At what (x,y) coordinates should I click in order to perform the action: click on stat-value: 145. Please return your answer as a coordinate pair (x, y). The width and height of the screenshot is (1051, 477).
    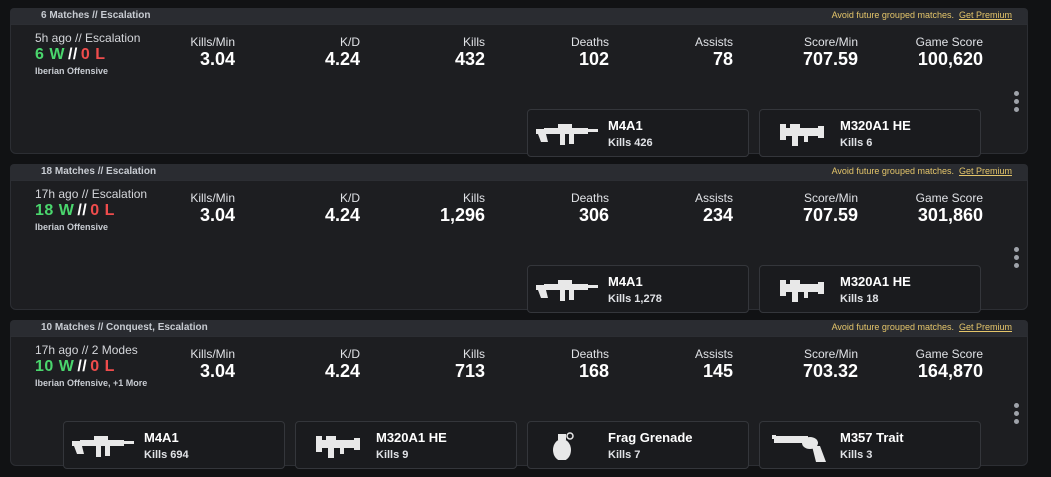
    Looking at the image, I should click on (717, 371).